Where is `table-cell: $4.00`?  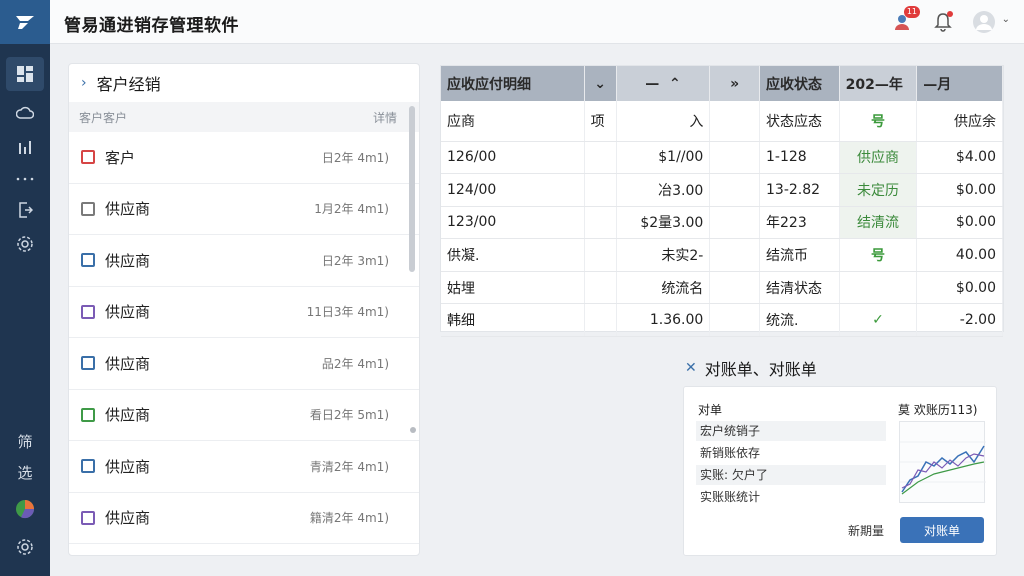 table-cell: $4.00 is located at coordinates (959, 158).